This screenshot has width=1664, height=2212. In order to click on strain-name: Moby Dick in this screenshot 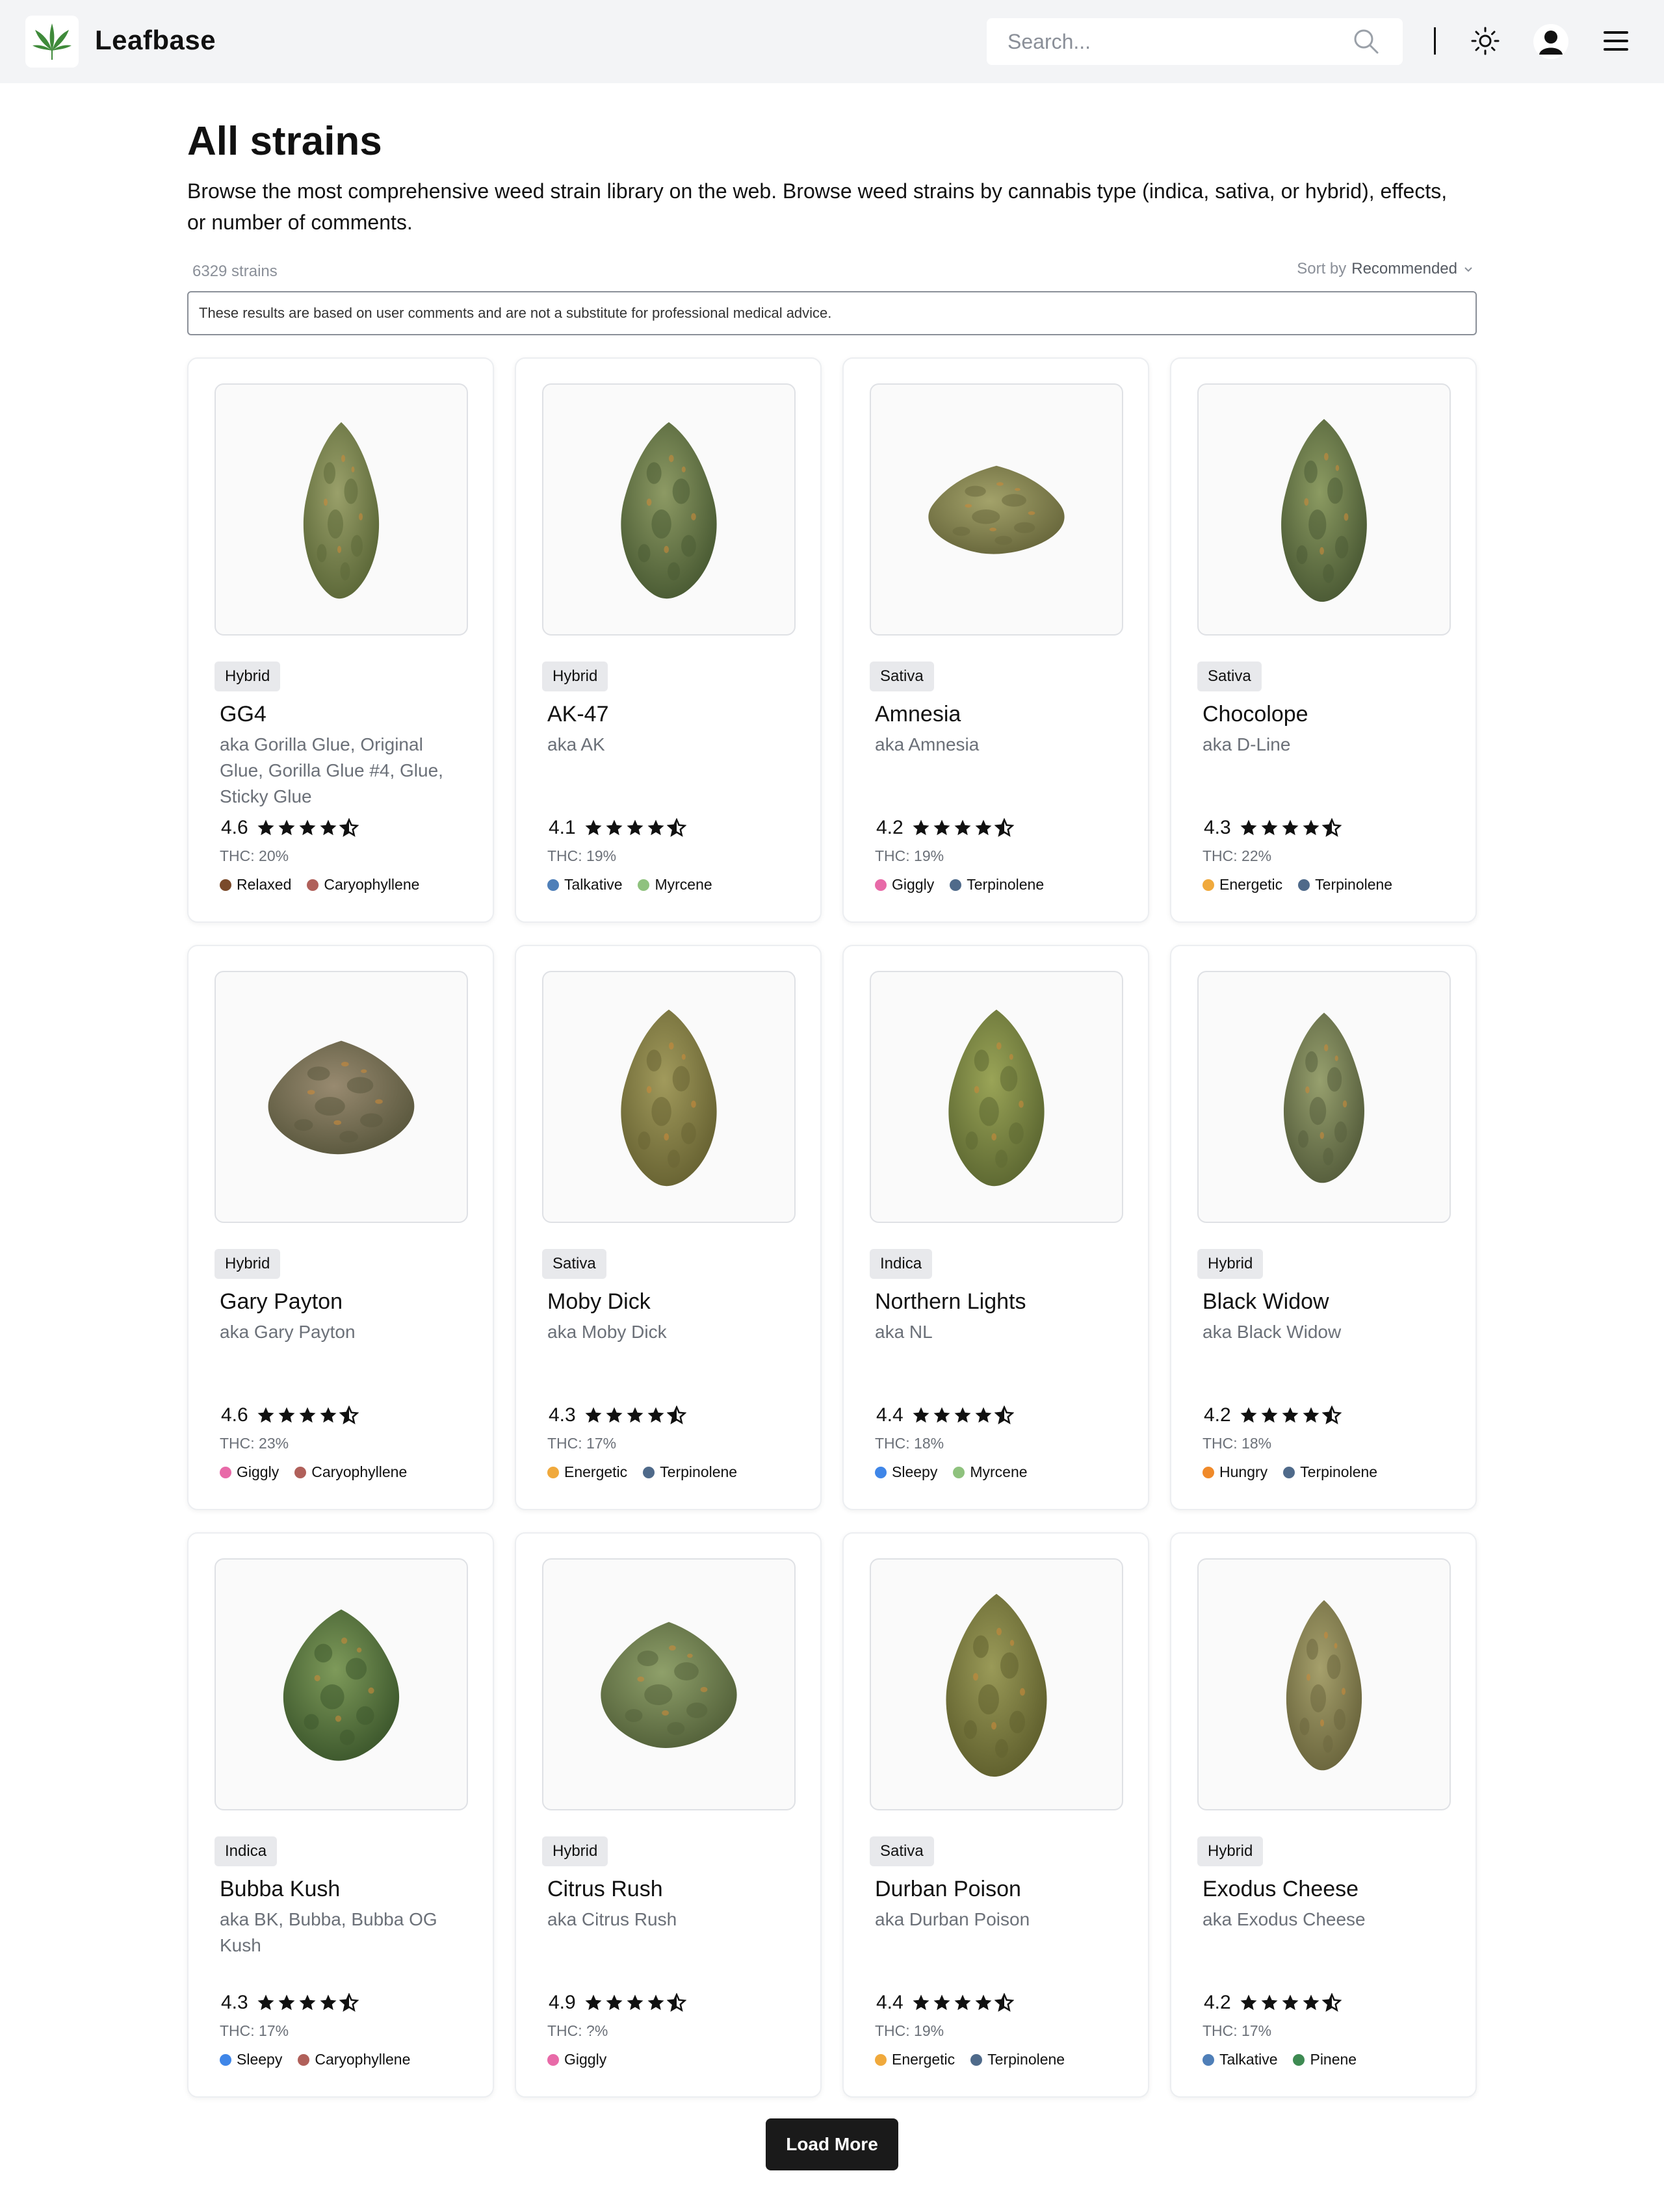, I will do `click(599, 1302)`.